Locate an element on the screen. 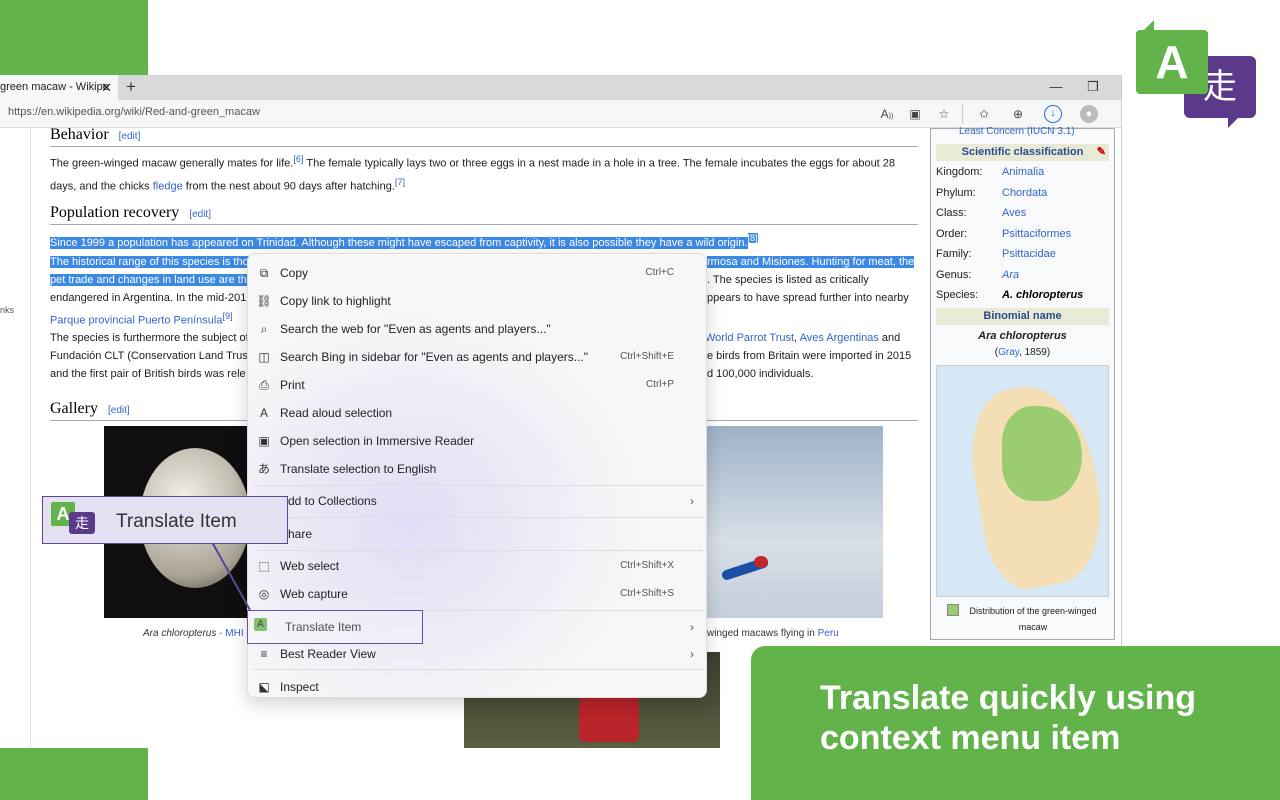 Image resolution: width=1280 pixels, height=800 pixels. caption-link: - MHI is located at coordinates (229, 633).